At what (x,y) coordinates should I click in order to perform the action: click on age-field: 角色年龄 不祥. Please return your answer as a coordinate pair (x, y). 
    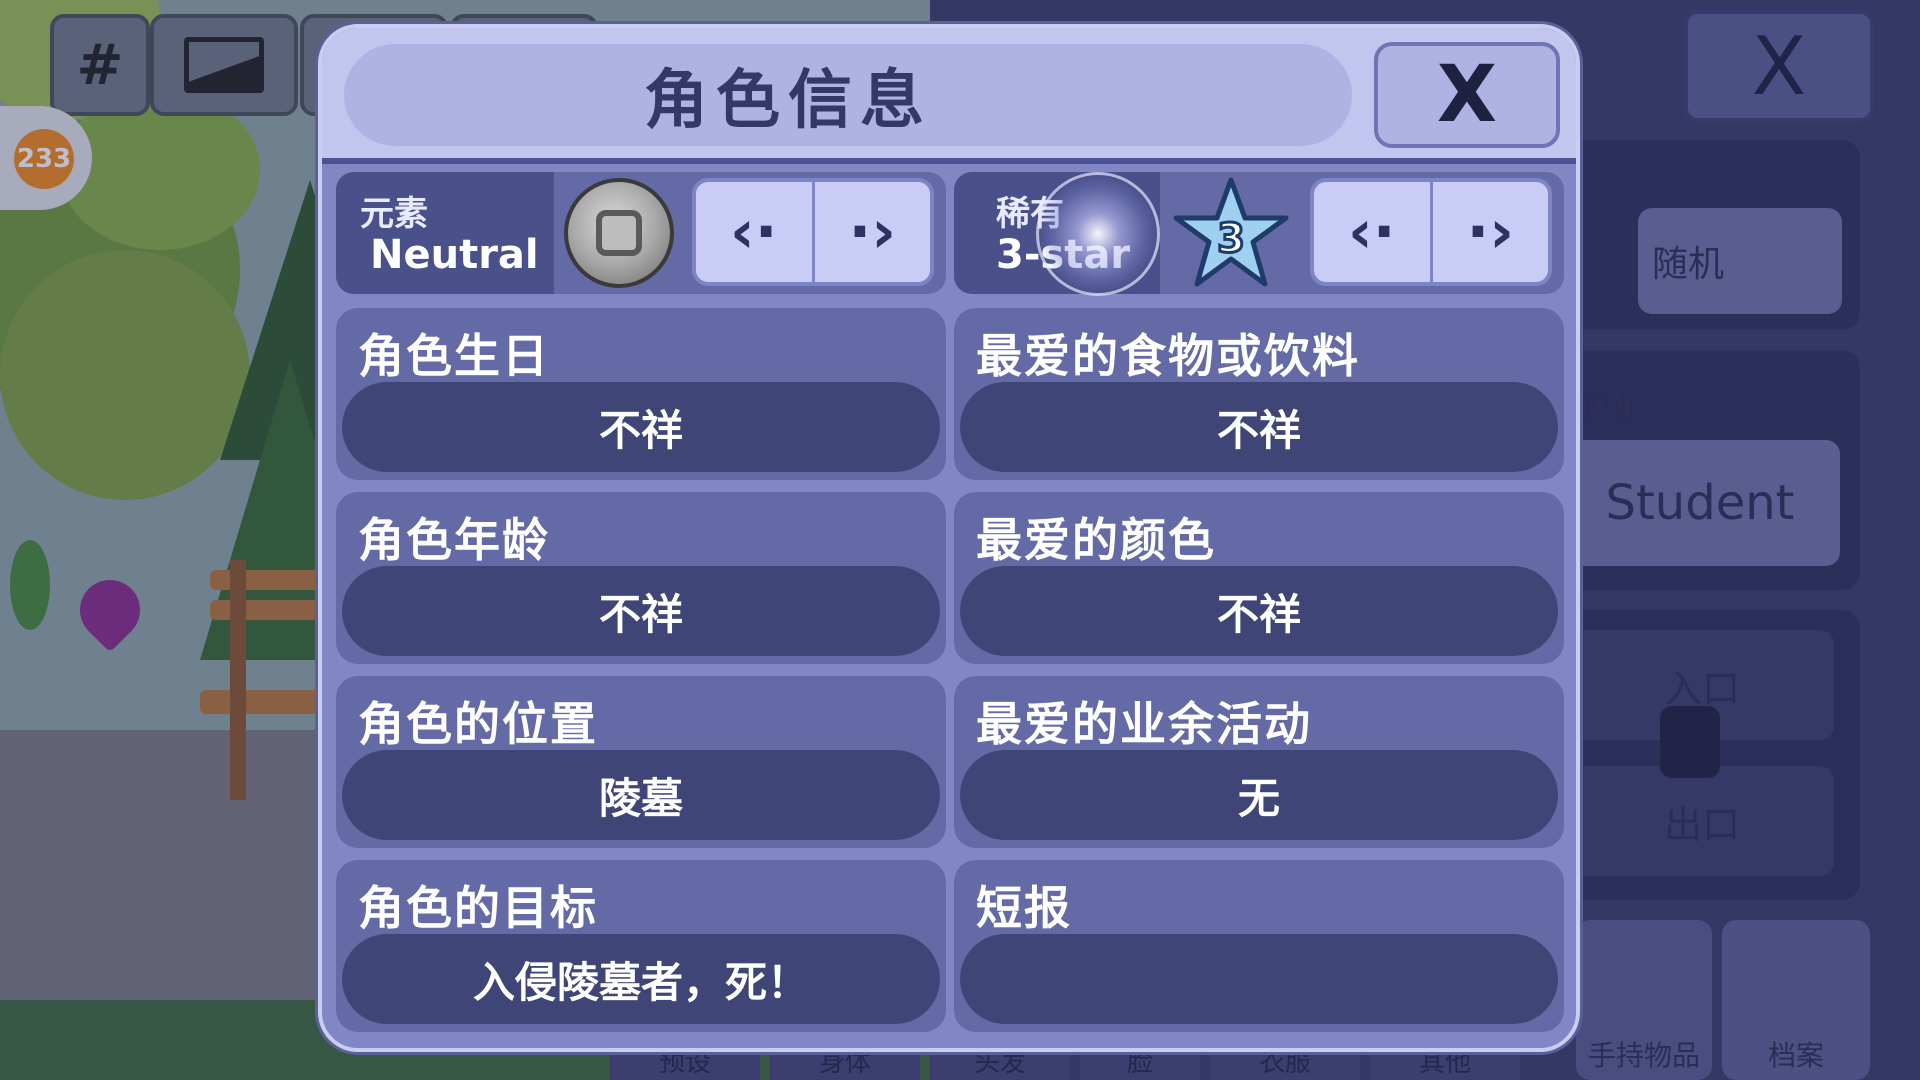
    Looking at the image, I should click on (641, 578).